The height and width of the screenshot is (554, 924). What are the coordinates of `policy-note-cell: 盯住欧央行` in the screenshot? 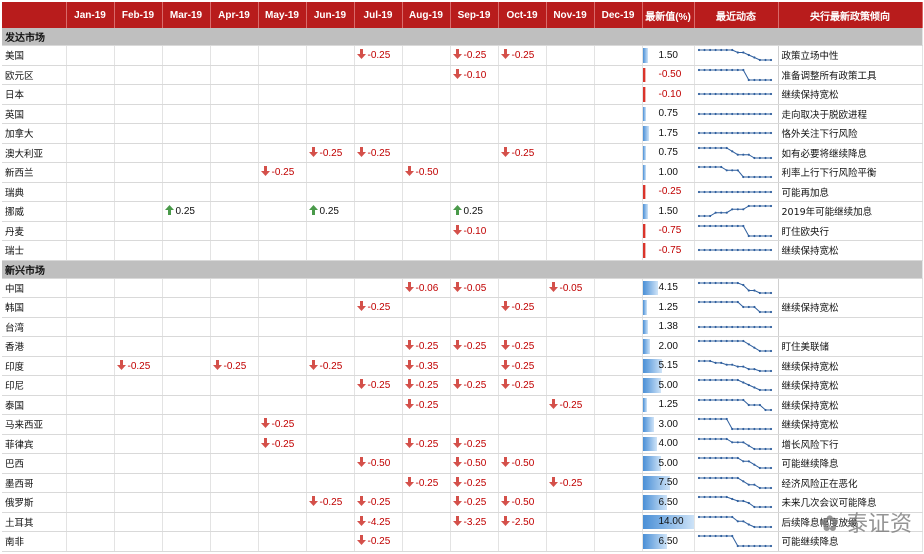 It's located at (850, 231).